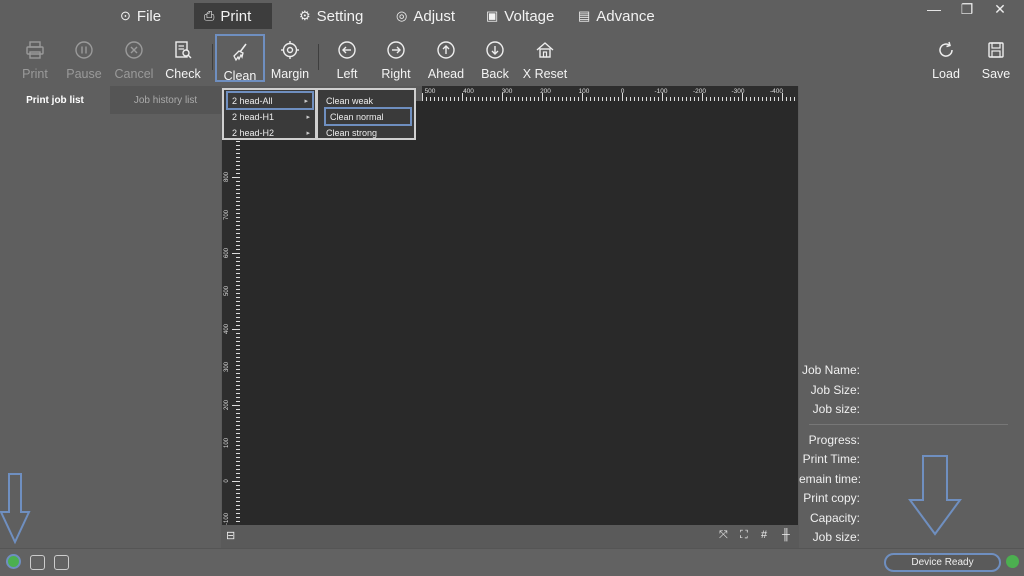 This screenshot has height=576, width=1024. I want to click on left-button: Left, so click(347, 59).